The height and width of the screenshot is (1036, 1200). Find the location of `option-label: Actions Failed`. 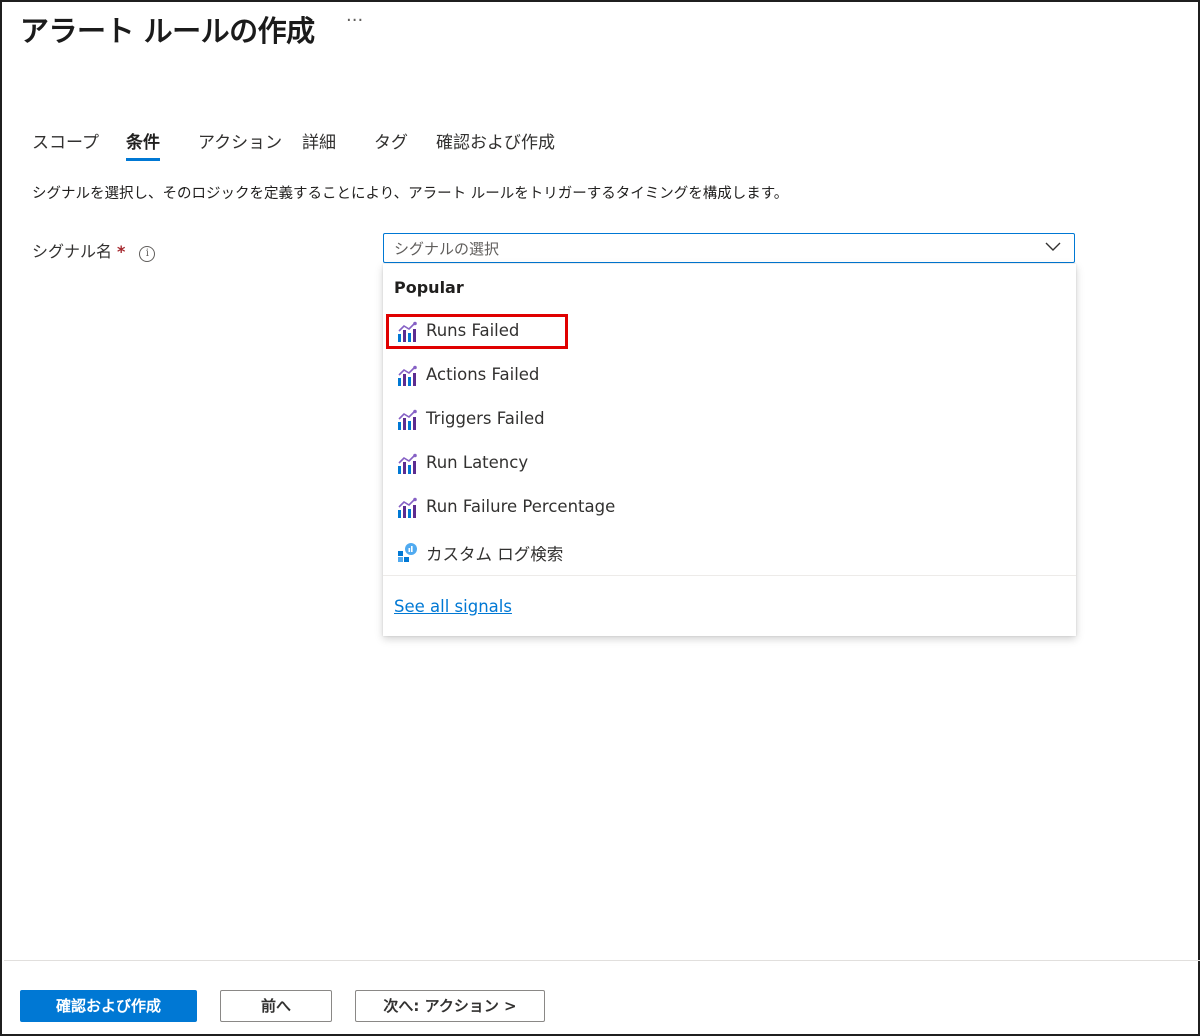

option-label: Actions Failed is located at coordinates (483, 374).